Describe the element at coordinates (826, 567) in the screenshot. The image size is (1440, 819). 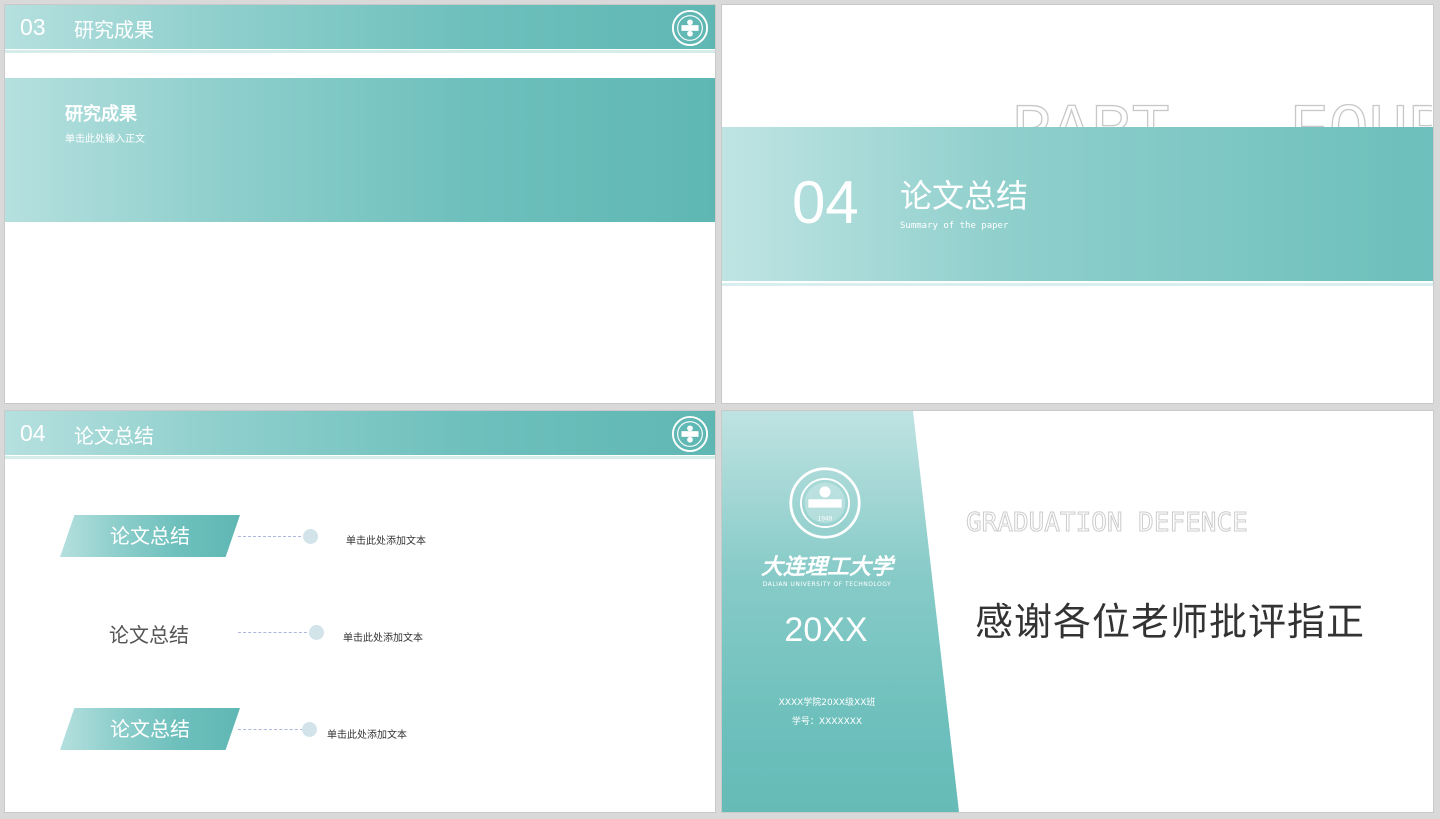
I see `school-name-cn: 大连理工大学` at that location.